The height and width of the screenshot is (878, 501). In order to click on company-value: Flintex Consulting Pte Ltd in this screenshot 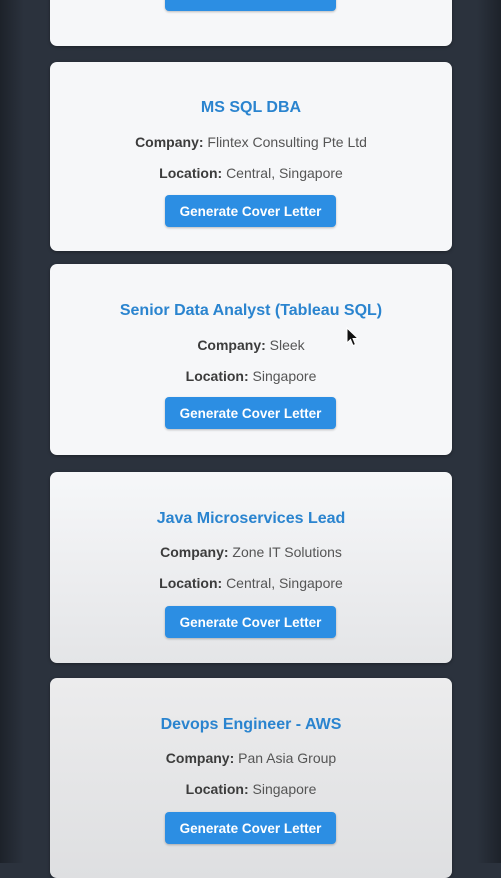, I will do `click(287, 142)`.